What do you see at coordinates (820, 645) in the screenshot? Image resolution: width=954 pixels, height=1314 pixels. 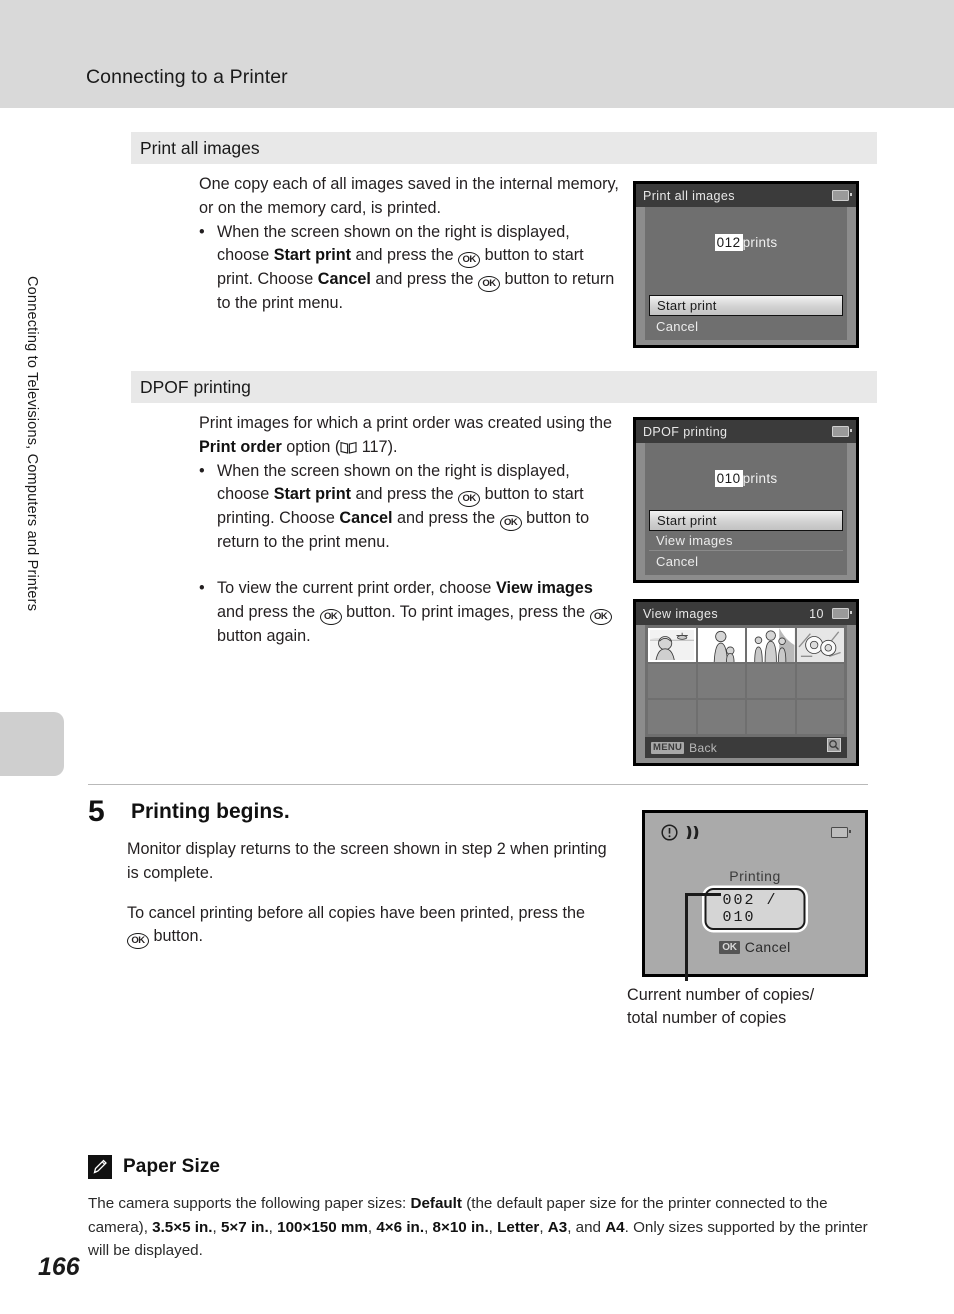 I see `thumbnail-flowers` at bounding box center [820, 645].